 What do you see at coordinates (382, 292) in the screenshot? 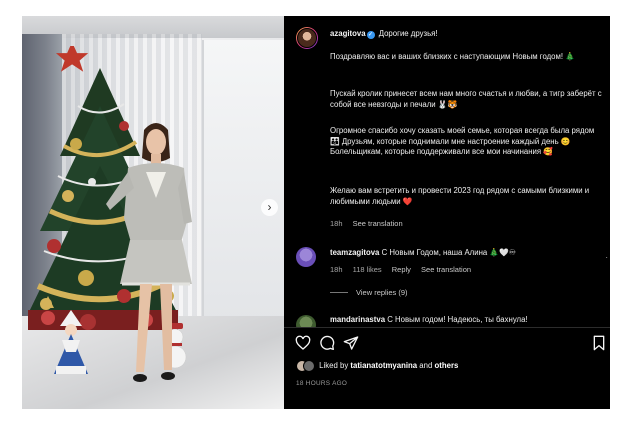
I see `view-replies-label: View replies (9)` at bounding box center [382, 292].